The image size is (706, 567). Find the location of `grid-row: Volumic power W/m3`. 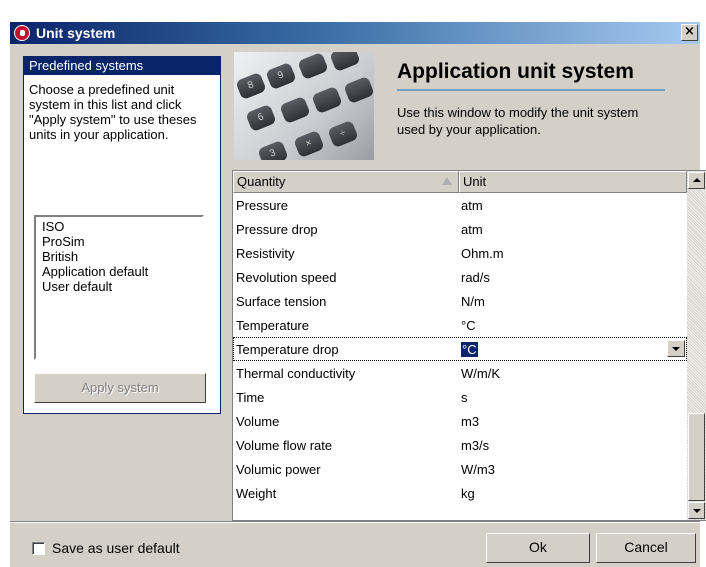

grid-row: Volumic power W/m3 is located at coordinates (460, 469).